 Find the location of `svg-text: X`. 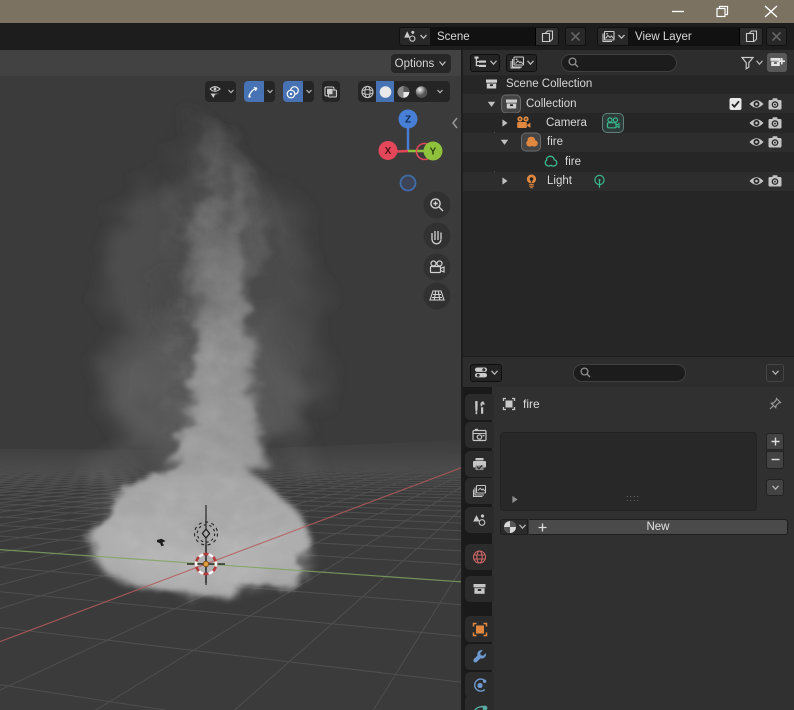

svg-text: X is located at coordinates (388, 151).